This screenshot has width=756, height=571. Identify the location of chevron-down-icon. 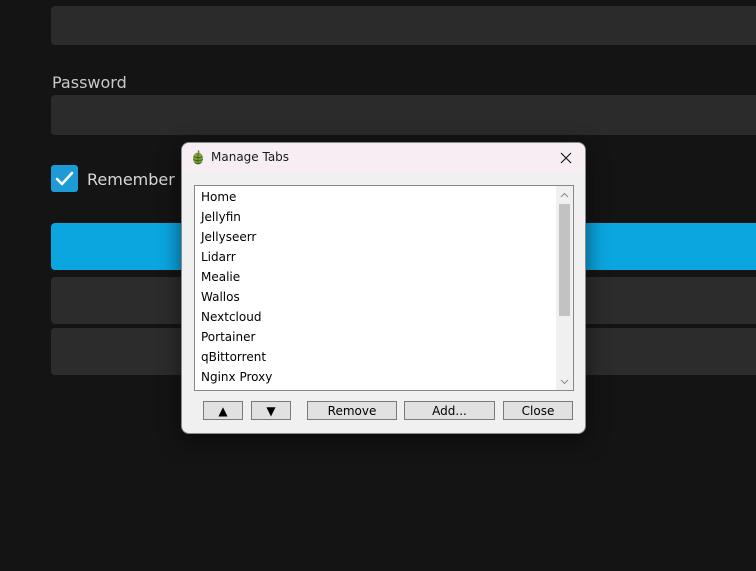
(564, 381).